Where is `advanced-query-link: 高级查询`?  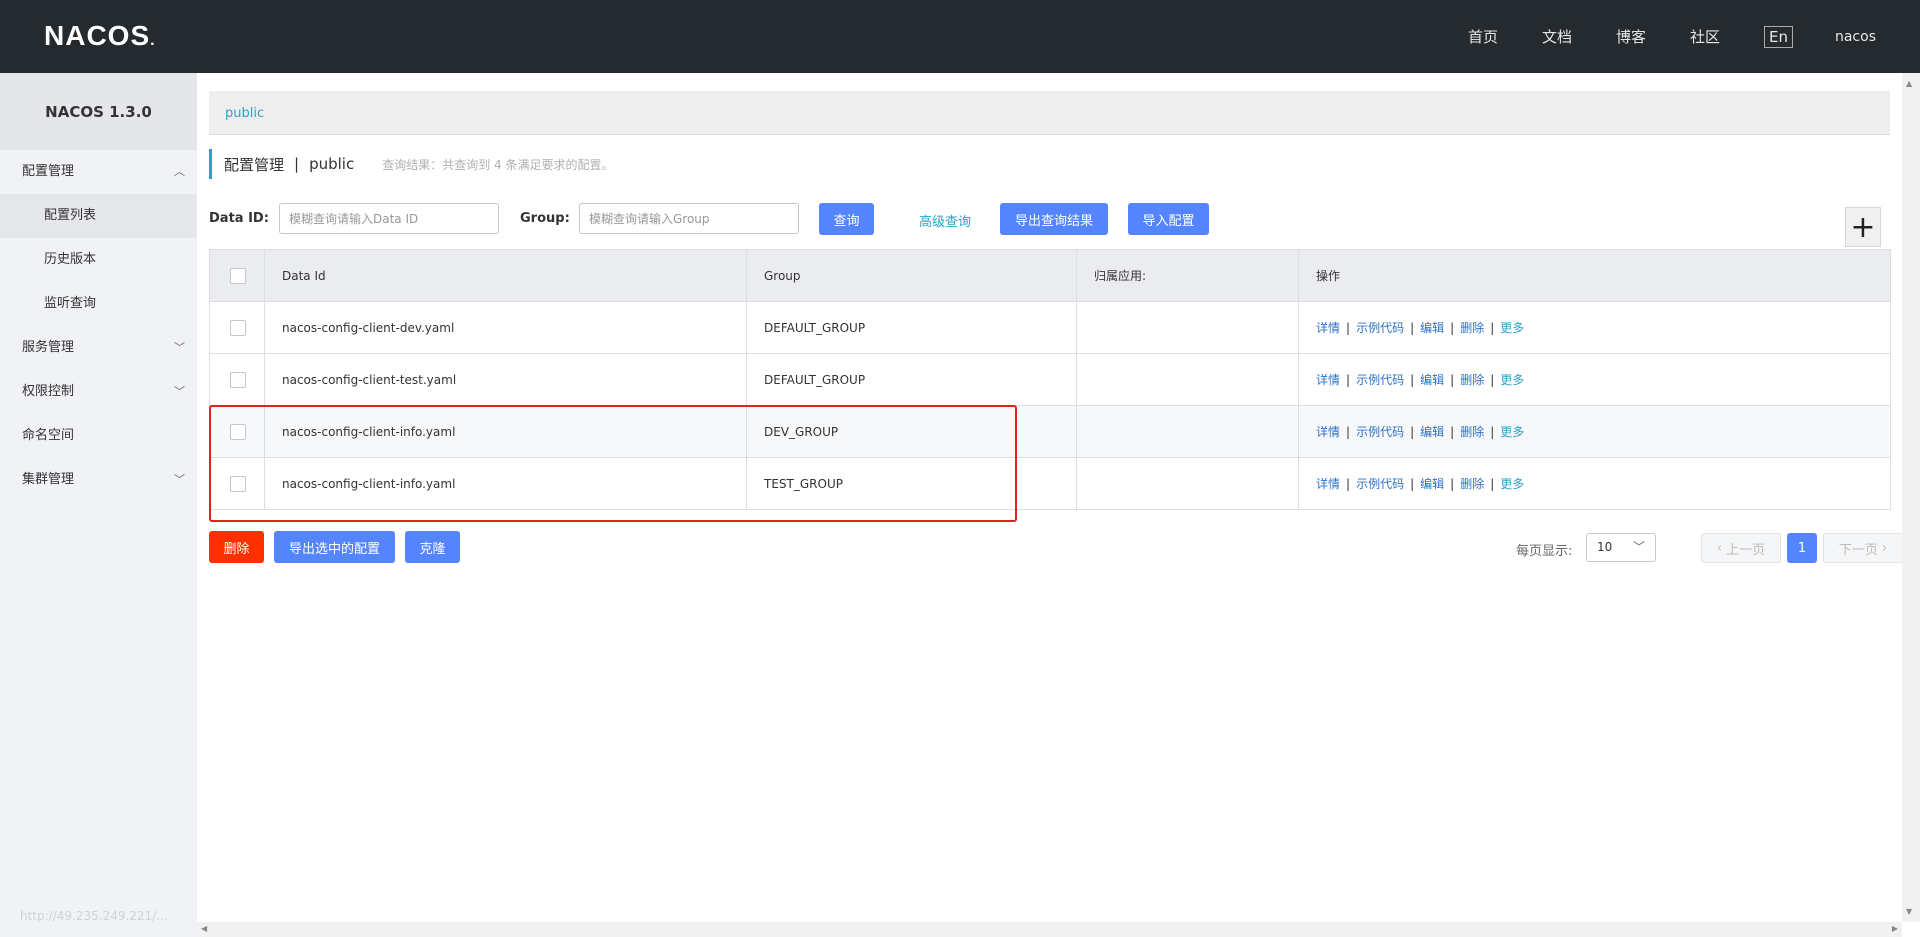 advanced-query-link: 高级查询 is located at coordinates (945, 220).